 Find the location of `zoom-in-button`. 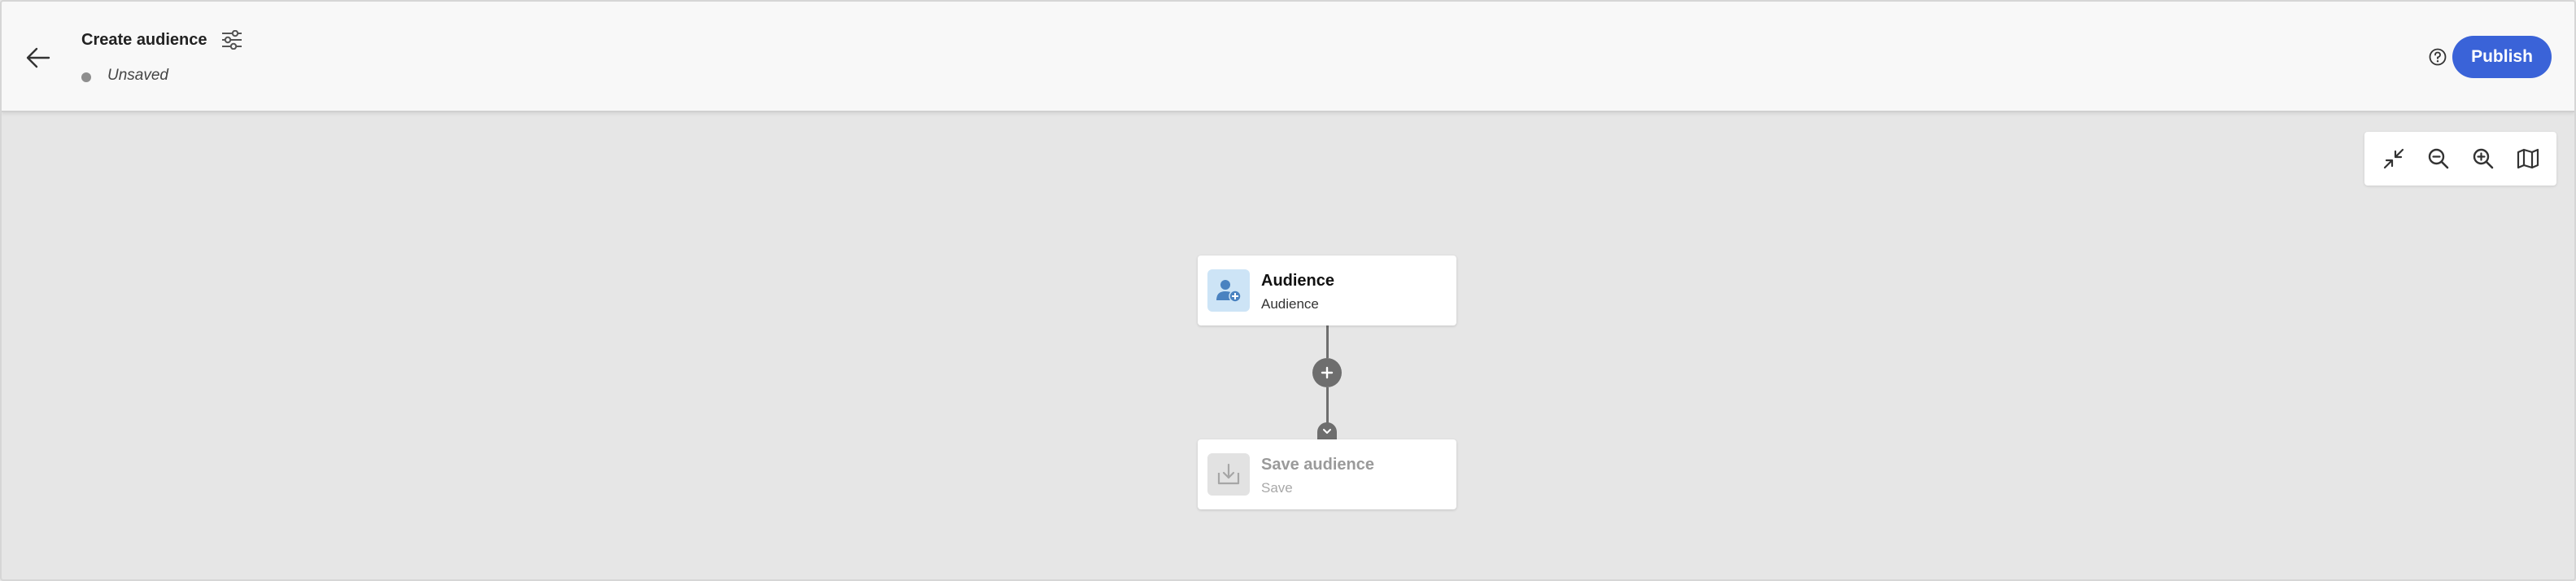

zoom-in-button is located at coordinates (2483, 159).